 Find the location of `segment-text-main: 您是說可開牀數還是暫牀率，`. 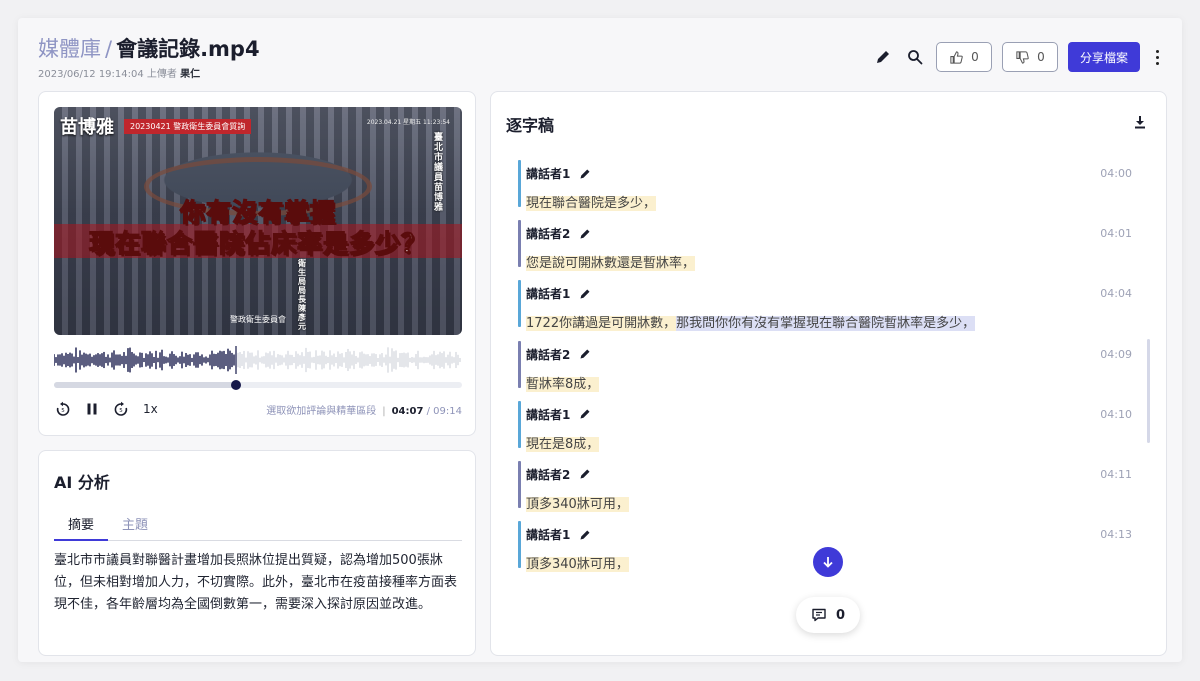

segment-text-main: 您是說可開牀數還是暫牀率， is located at coordinates (611, 264).